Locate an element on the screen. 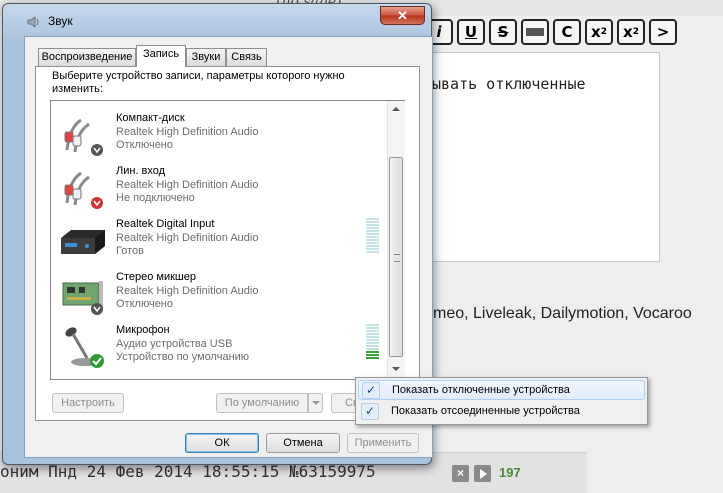  underline-button: U is located at coordinates (471, 32).